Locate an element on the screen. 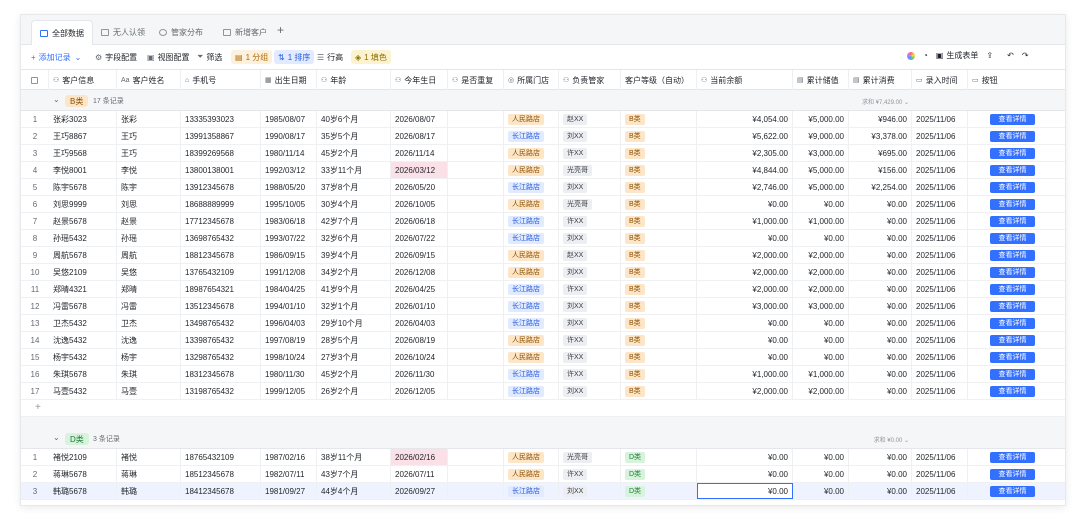  select-all-checkbox is located at coordinates (35, 80).